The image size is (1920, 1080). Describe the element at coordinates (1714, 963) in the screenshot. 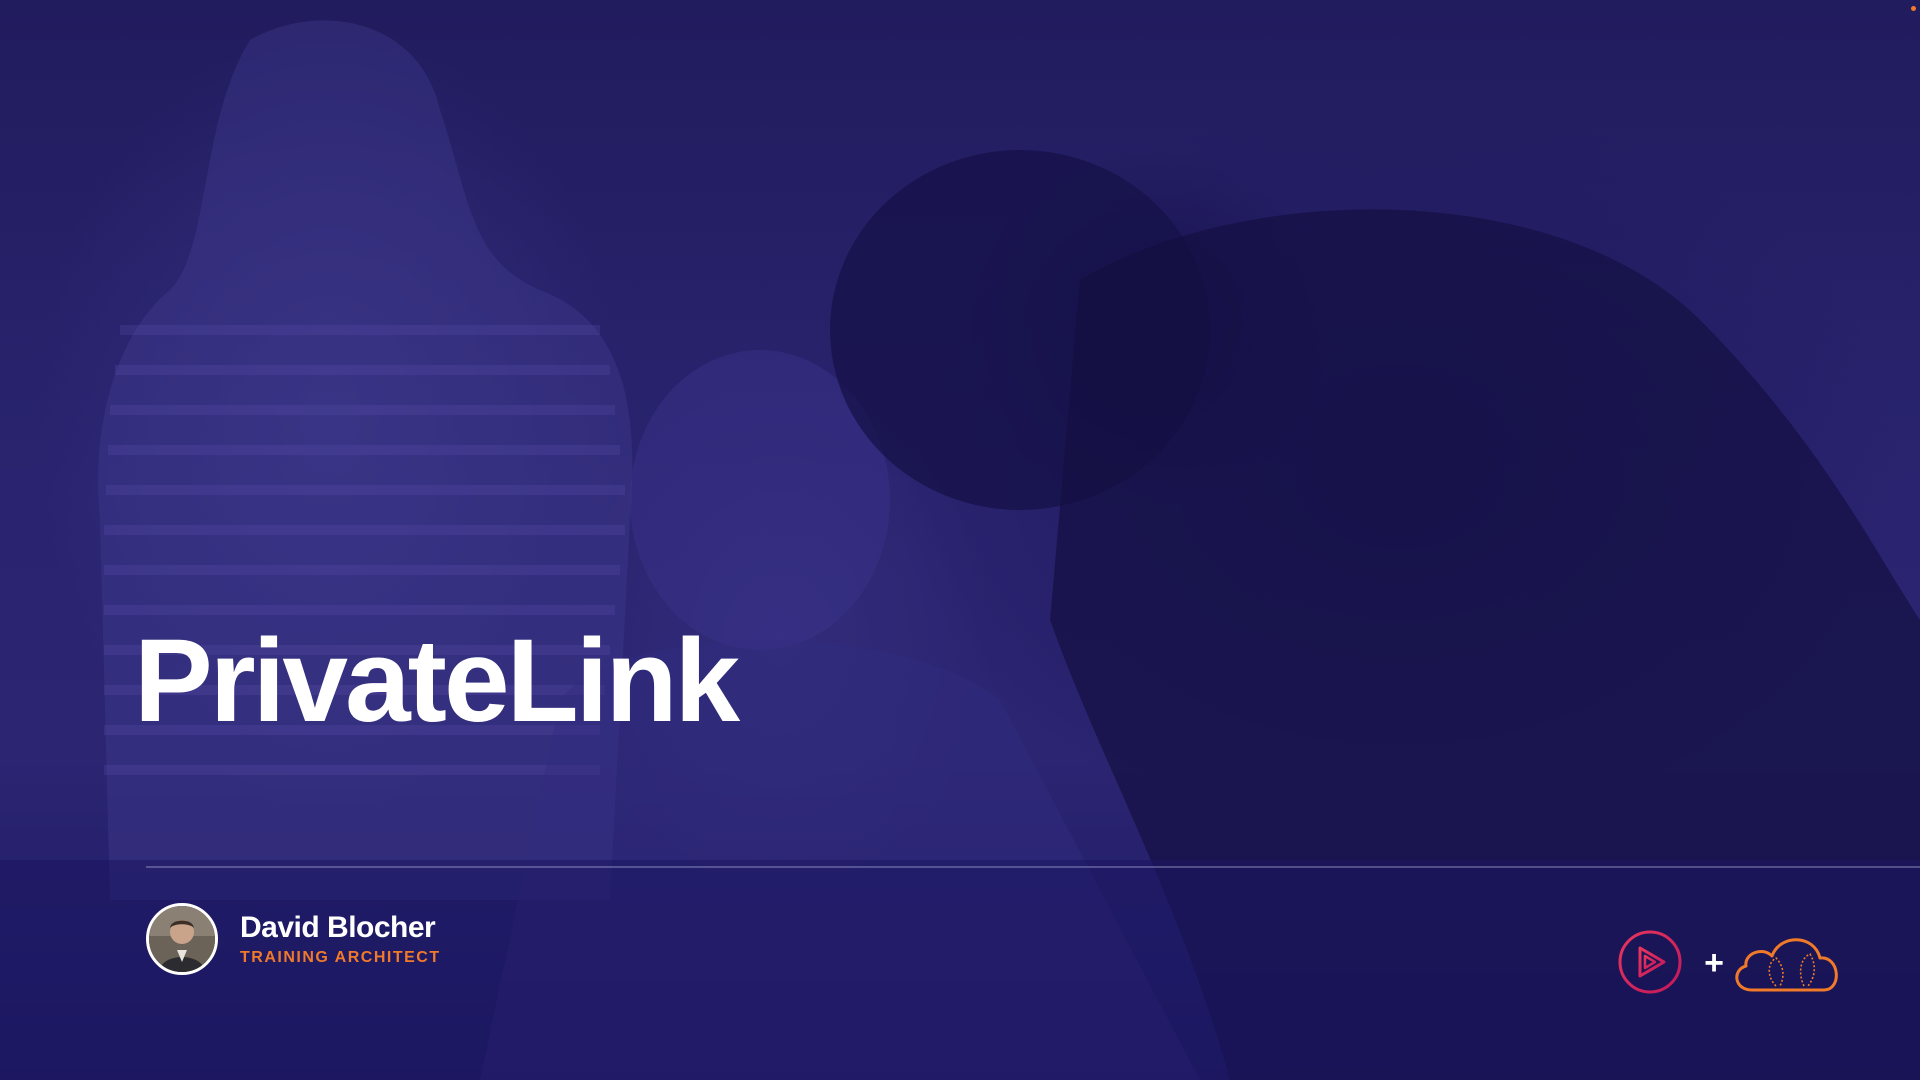

I see `plus-symbol: +` at that location.